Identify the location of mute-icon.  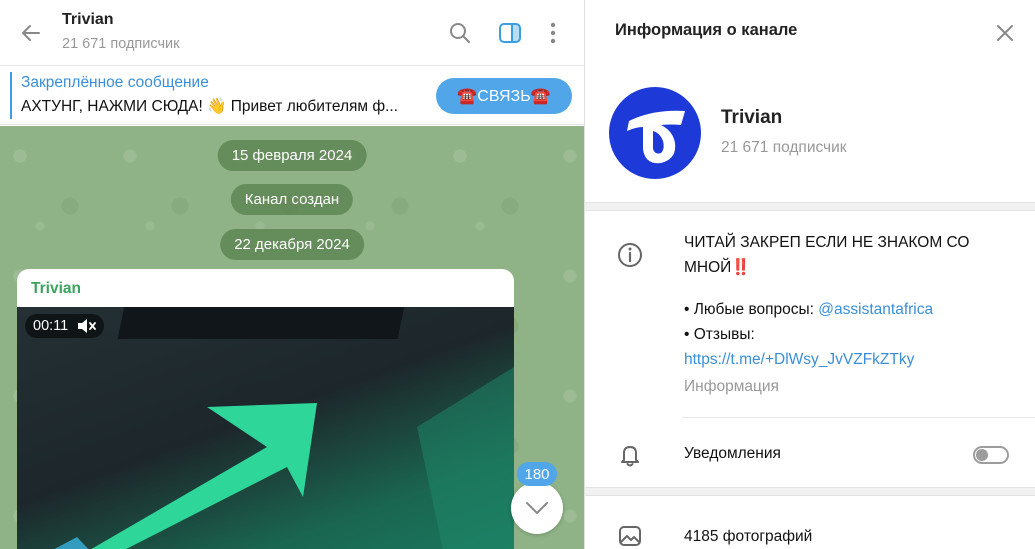
(86, 326).